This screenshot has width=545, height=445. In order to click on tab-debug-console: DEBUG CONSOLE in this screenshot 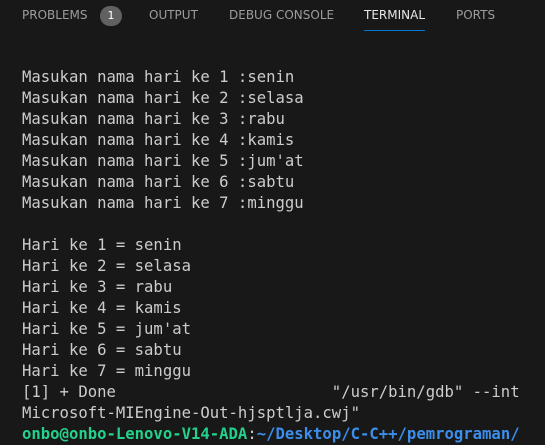, I will do `click(281, 16)`.